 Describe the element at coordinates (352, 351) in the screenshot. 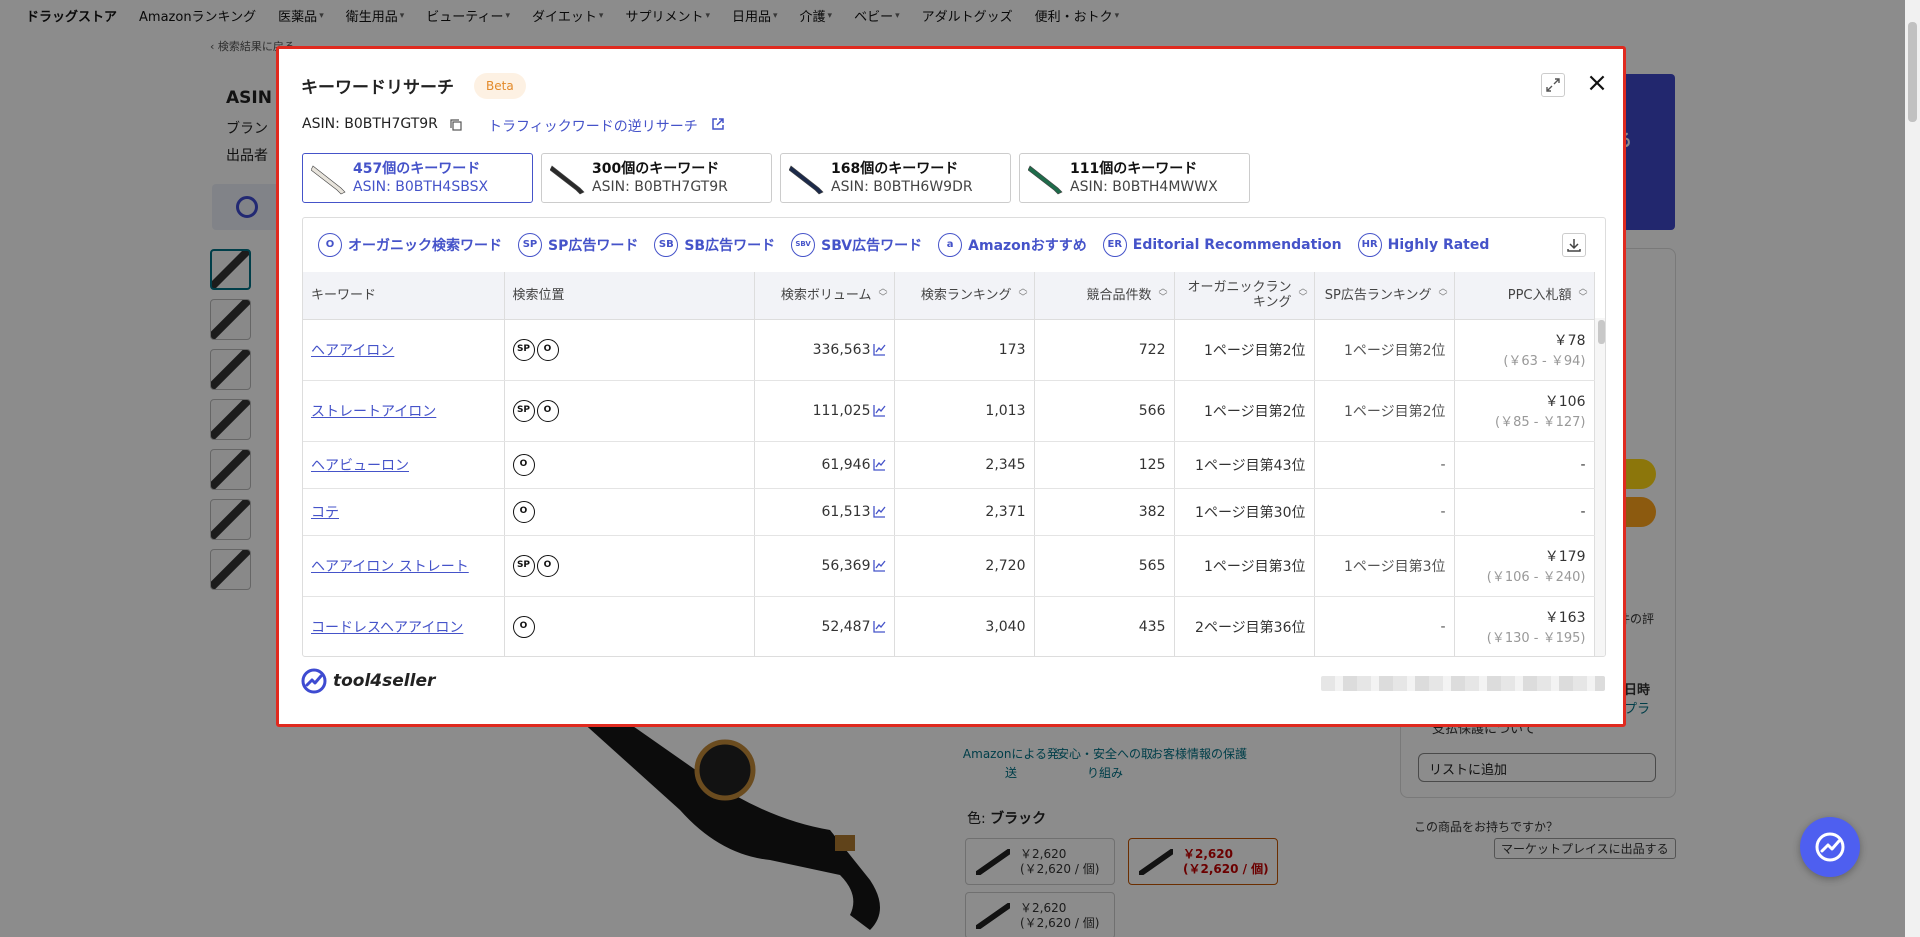

I see `keyword-link: ヘアアイロン` at that location.